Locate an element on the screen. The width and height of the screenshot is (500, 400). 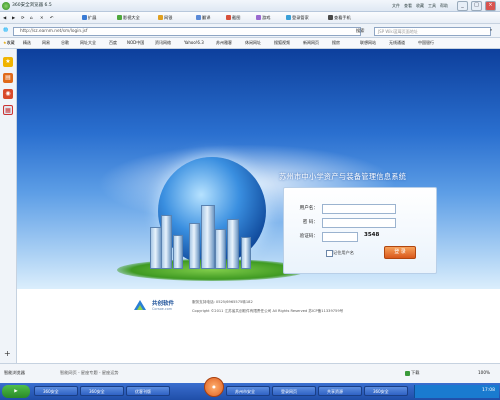
translate-icon is located at coordinates (198, 17).